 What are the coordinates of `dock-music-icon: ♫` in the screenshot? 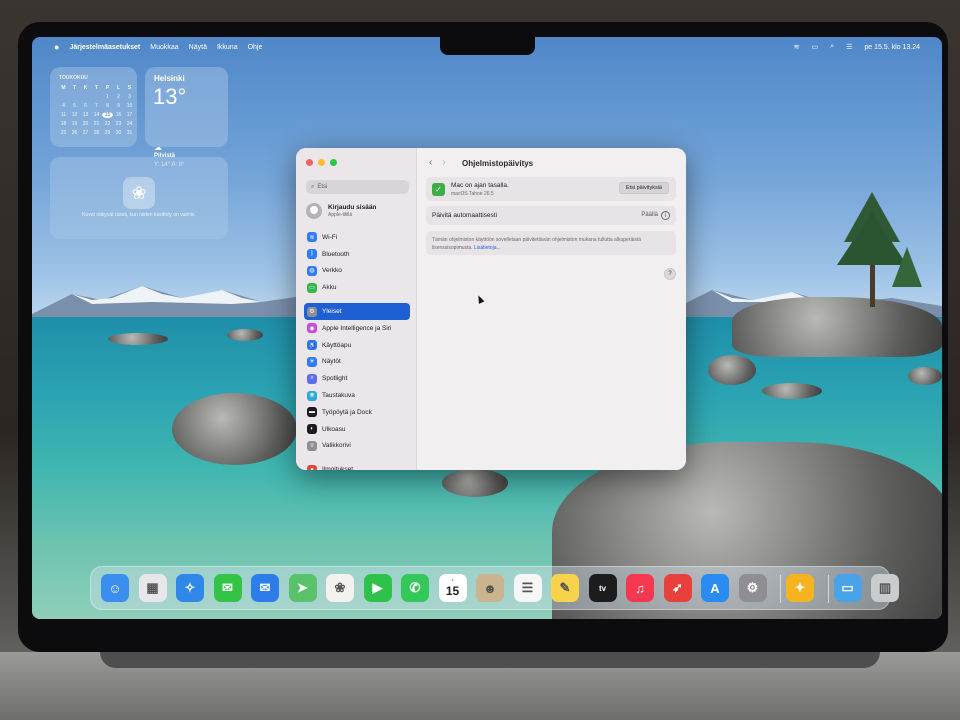 It's located at (640, 588).